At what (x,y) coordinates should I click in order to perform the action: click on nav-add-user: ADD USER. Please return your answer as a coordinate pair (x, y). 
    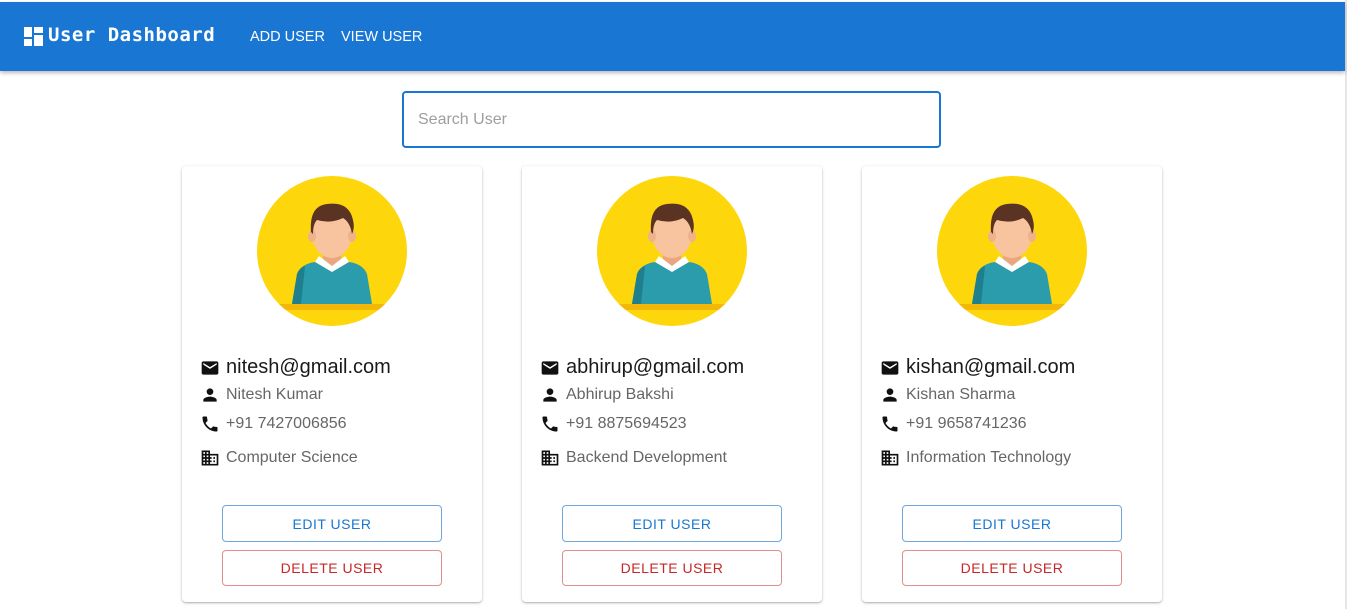
    Looking at the image, I should click on (287, 37).